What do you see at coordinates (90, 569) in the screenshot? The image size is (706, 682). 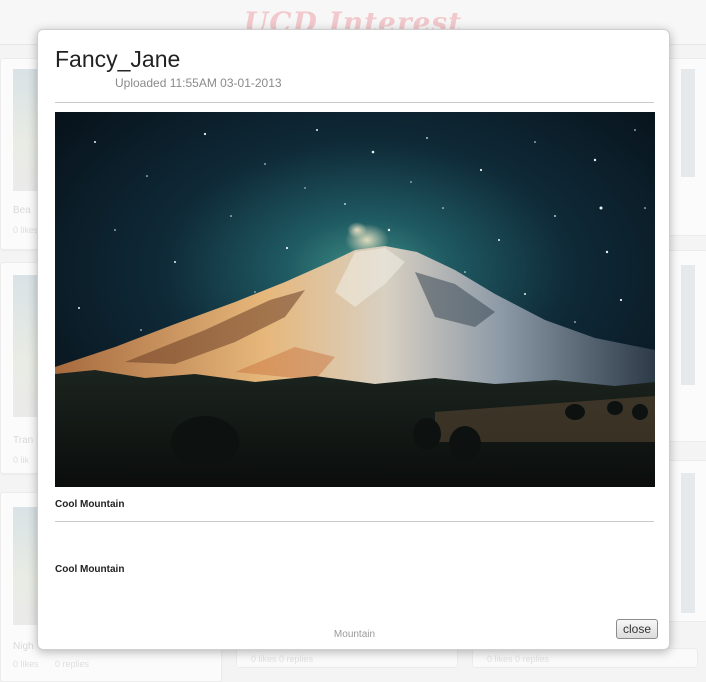 I see `photo-description: Cool Mountain` at bounding box center [90, 569].